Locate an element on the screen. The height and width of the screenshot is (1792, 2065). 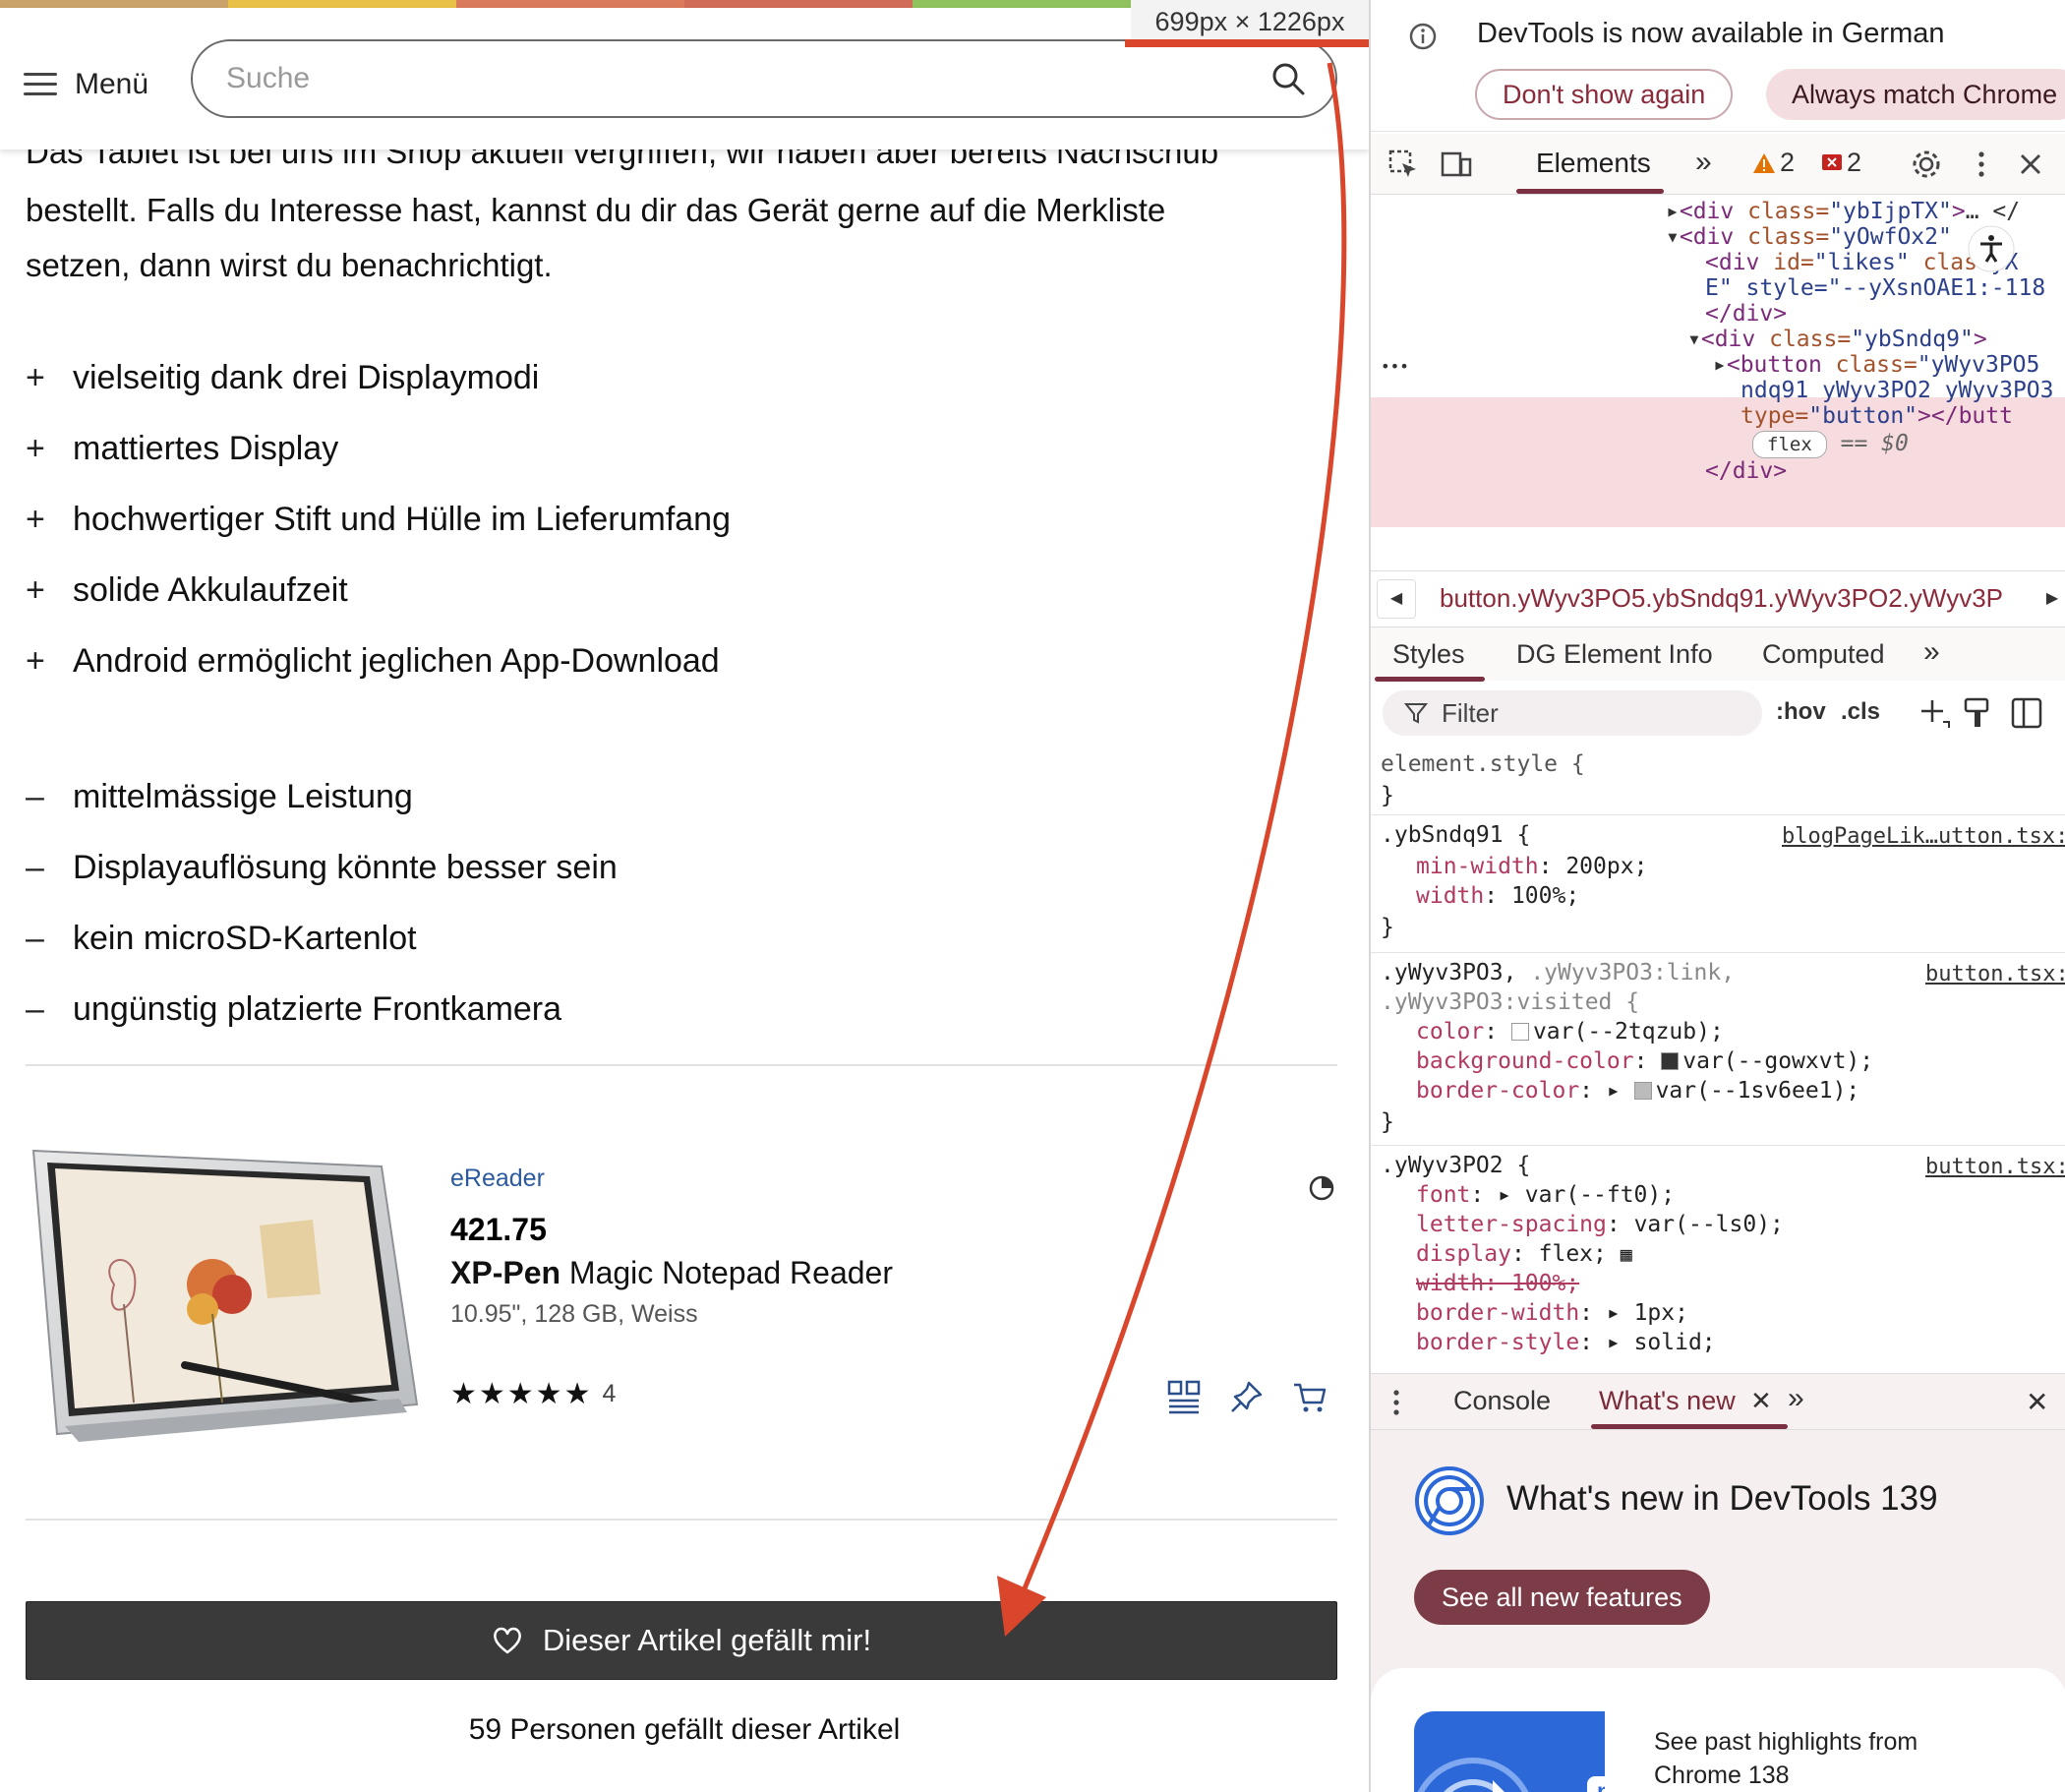
device-toolbar-icon is located at coordinates (1456, 164).